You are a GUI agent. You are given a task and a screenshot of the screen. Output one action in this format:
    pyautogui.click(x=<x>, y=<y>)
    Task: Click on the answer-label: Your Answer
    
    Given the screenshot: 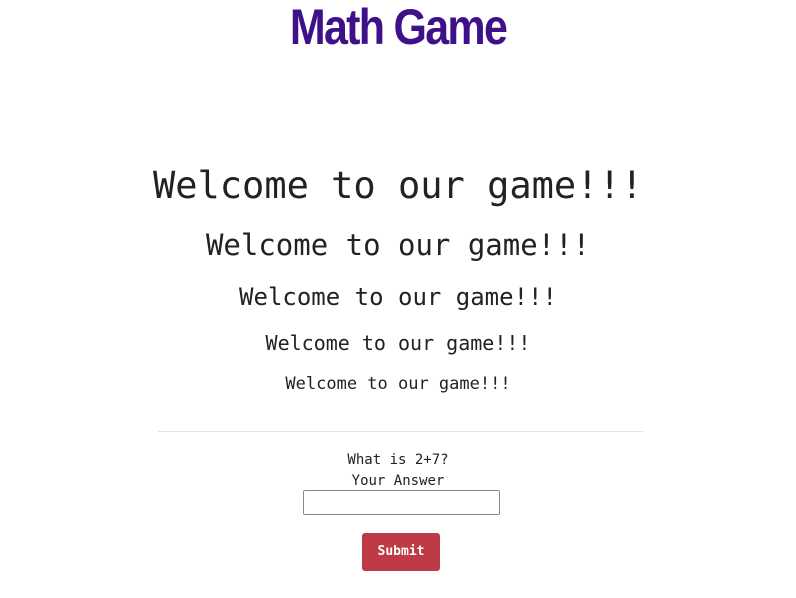 What is the action you would take?
    pyautogui.click(x=398, y=481)
    